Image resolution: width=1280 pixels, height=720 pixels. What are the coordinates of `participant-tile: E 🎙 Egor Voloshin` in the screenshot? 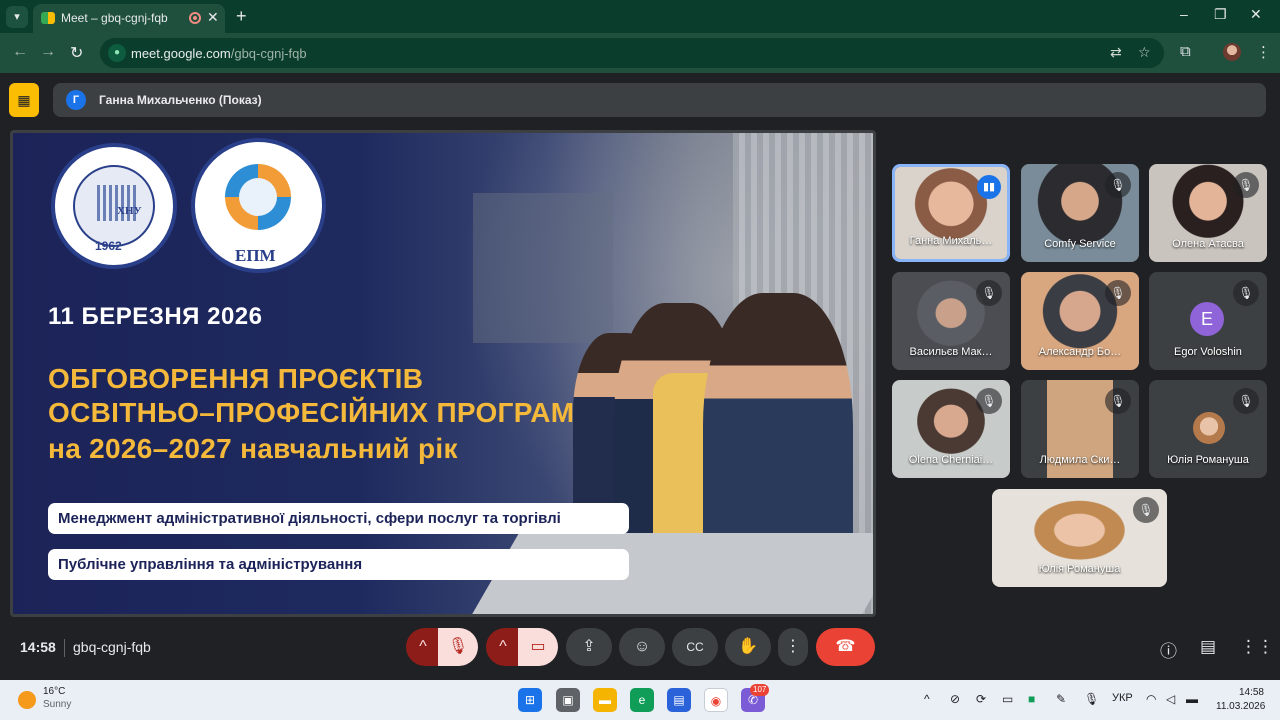 It's located at (1208, 321).